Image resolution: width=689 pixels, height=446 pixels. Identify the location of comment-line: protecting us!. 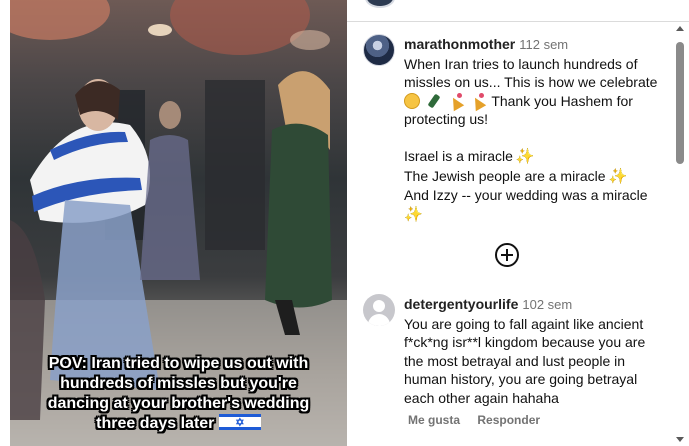
(446, 119).